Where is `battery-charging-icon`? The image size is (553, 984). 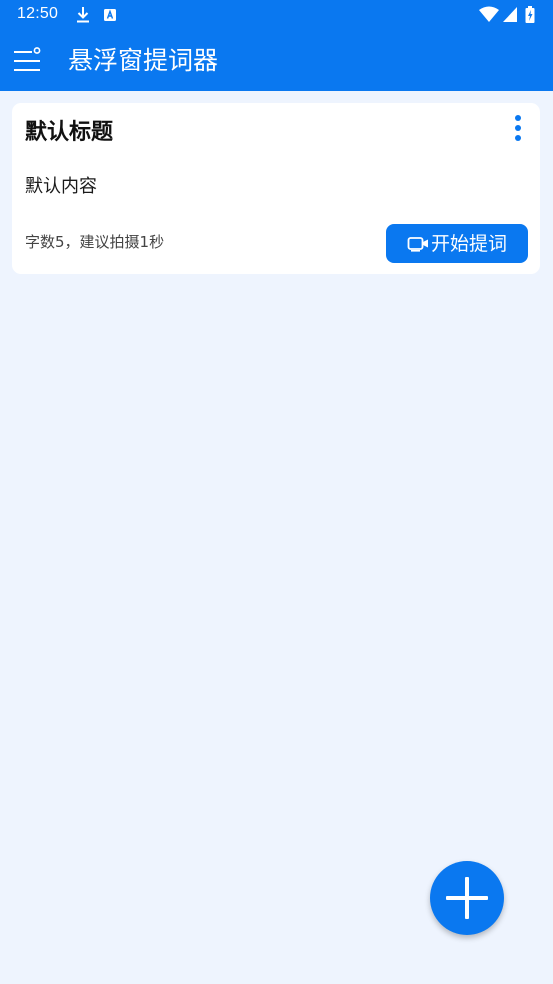
battery-charging-icon is located at coordinates (530, 14).